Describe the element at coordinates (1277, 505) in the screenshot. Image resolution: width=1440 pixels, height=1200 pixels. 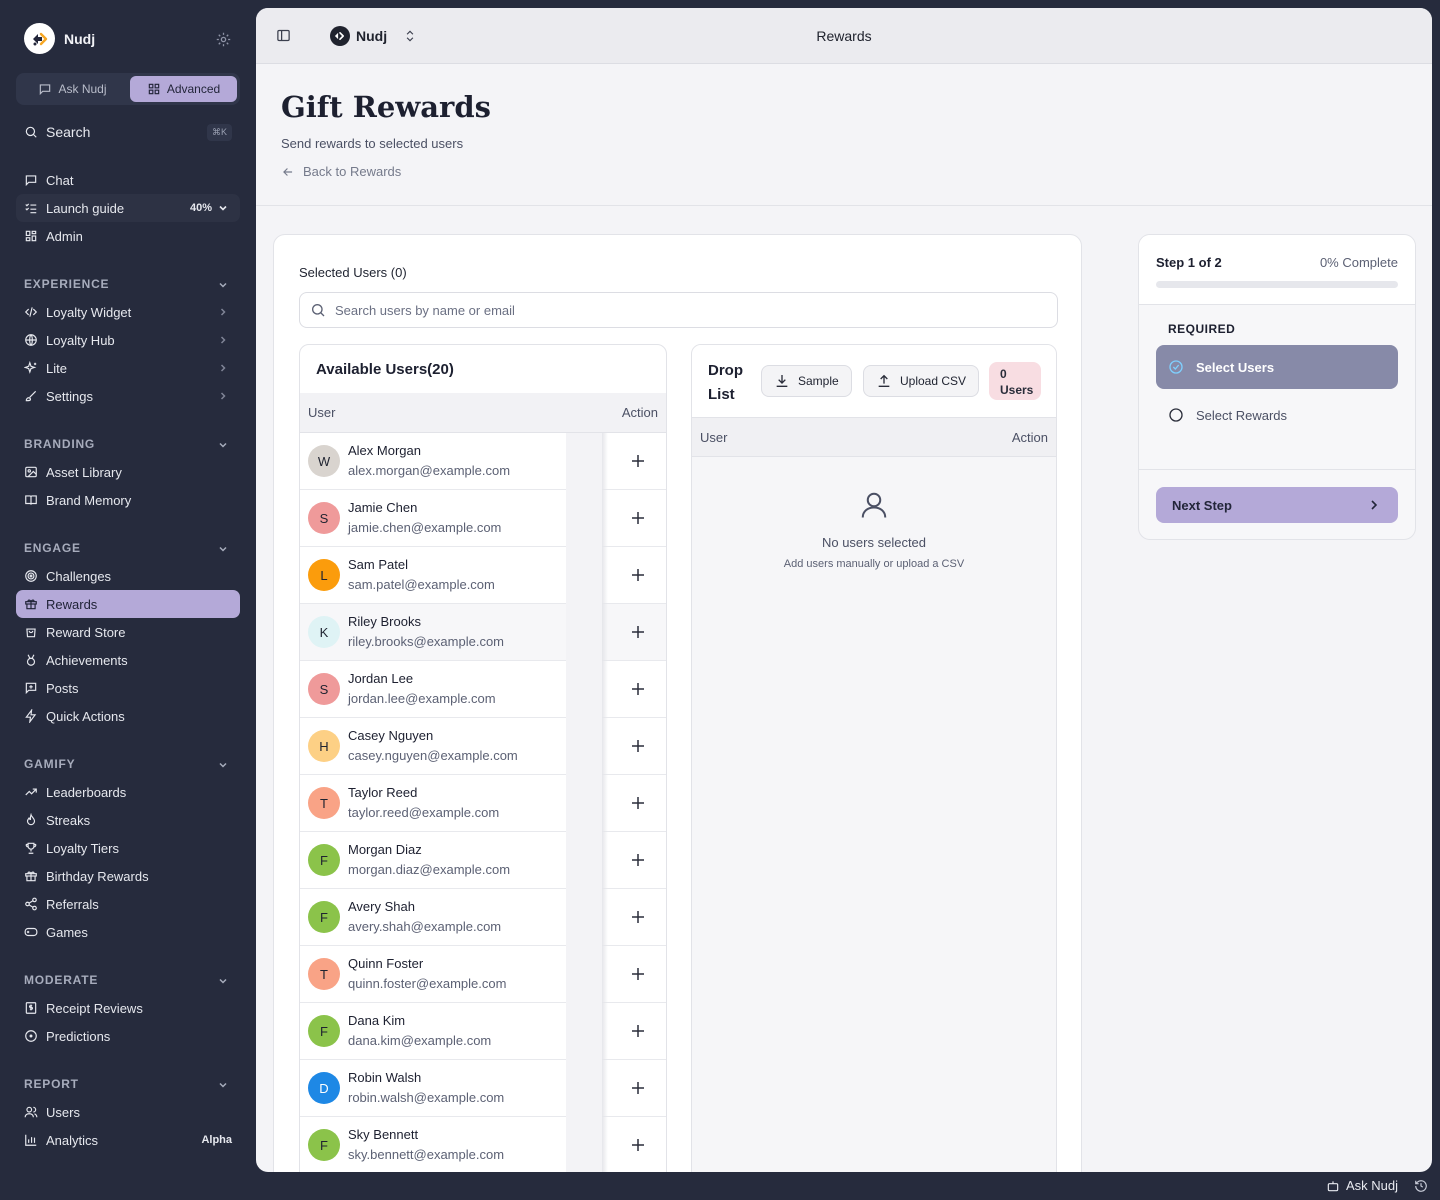
I see `next-step-button: Next Step` at that location.